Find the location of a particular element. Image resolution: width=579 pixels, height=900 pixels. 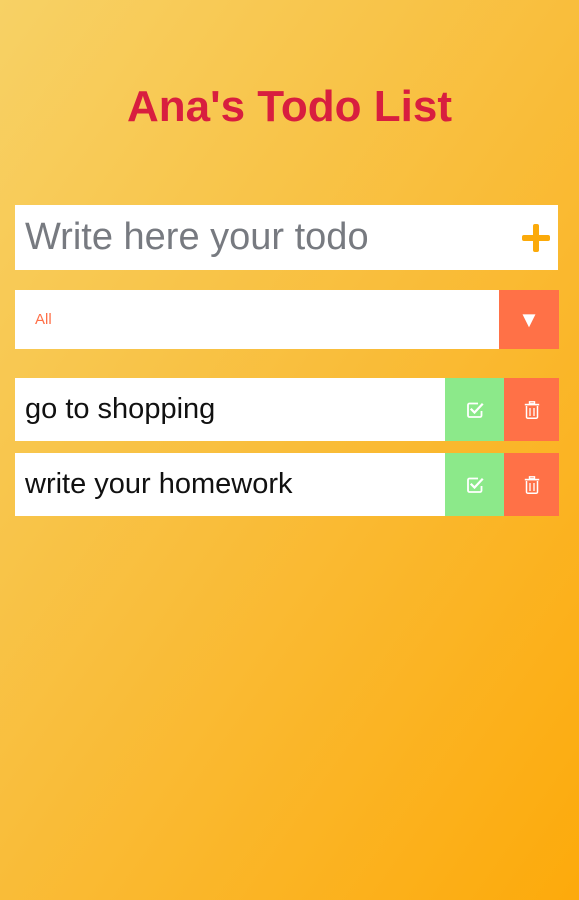

todo-form is located at coordinates (286, 237).